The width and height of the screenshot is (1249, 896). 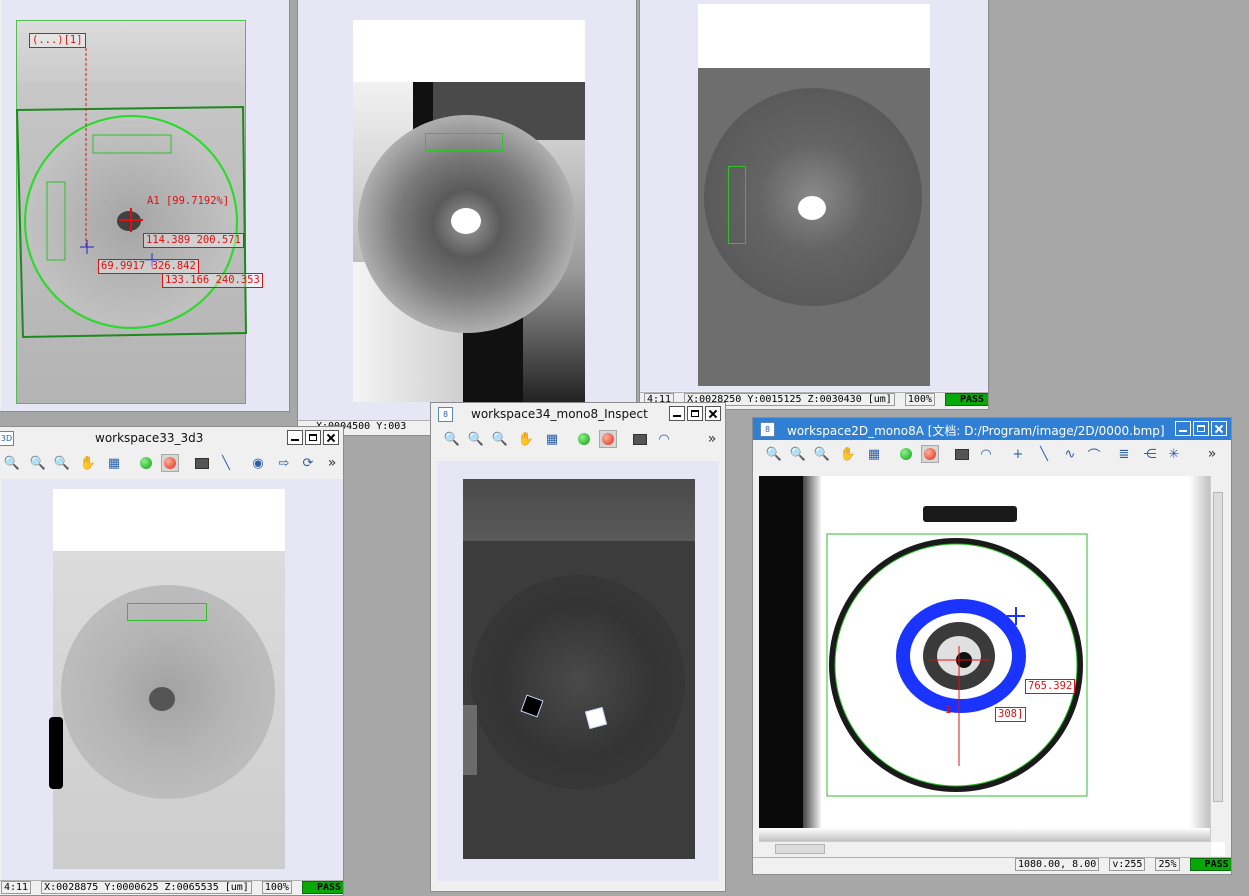 What do you see at coordinates (1127, 864) in the screenshot?
I see `status-value: v:255` at bounding box center [1127, 864].